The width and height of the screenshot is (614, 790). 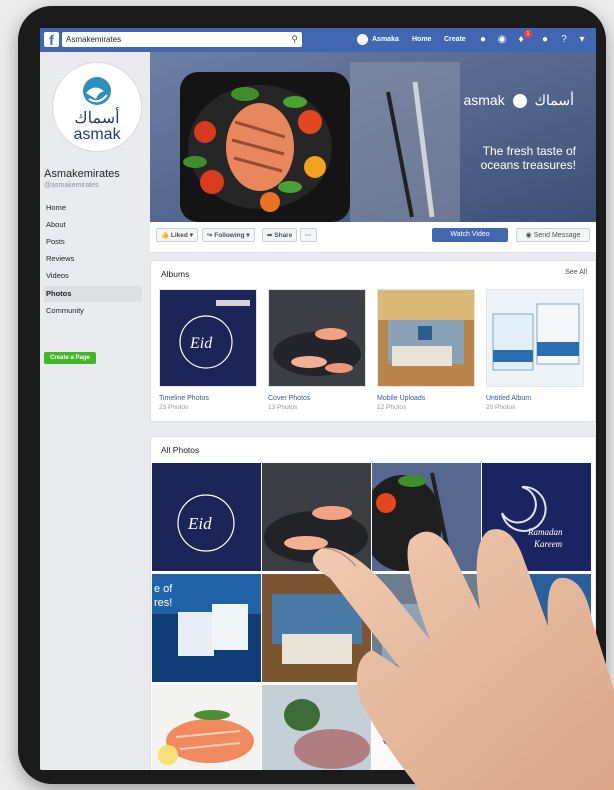 I want to click on photo-tile: e of res!, so click(x=206, y=628).